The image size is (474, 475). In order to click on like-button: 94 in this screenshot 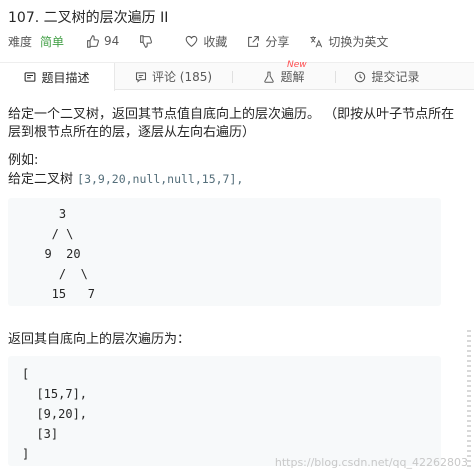, I will do `click(102, 41)`.